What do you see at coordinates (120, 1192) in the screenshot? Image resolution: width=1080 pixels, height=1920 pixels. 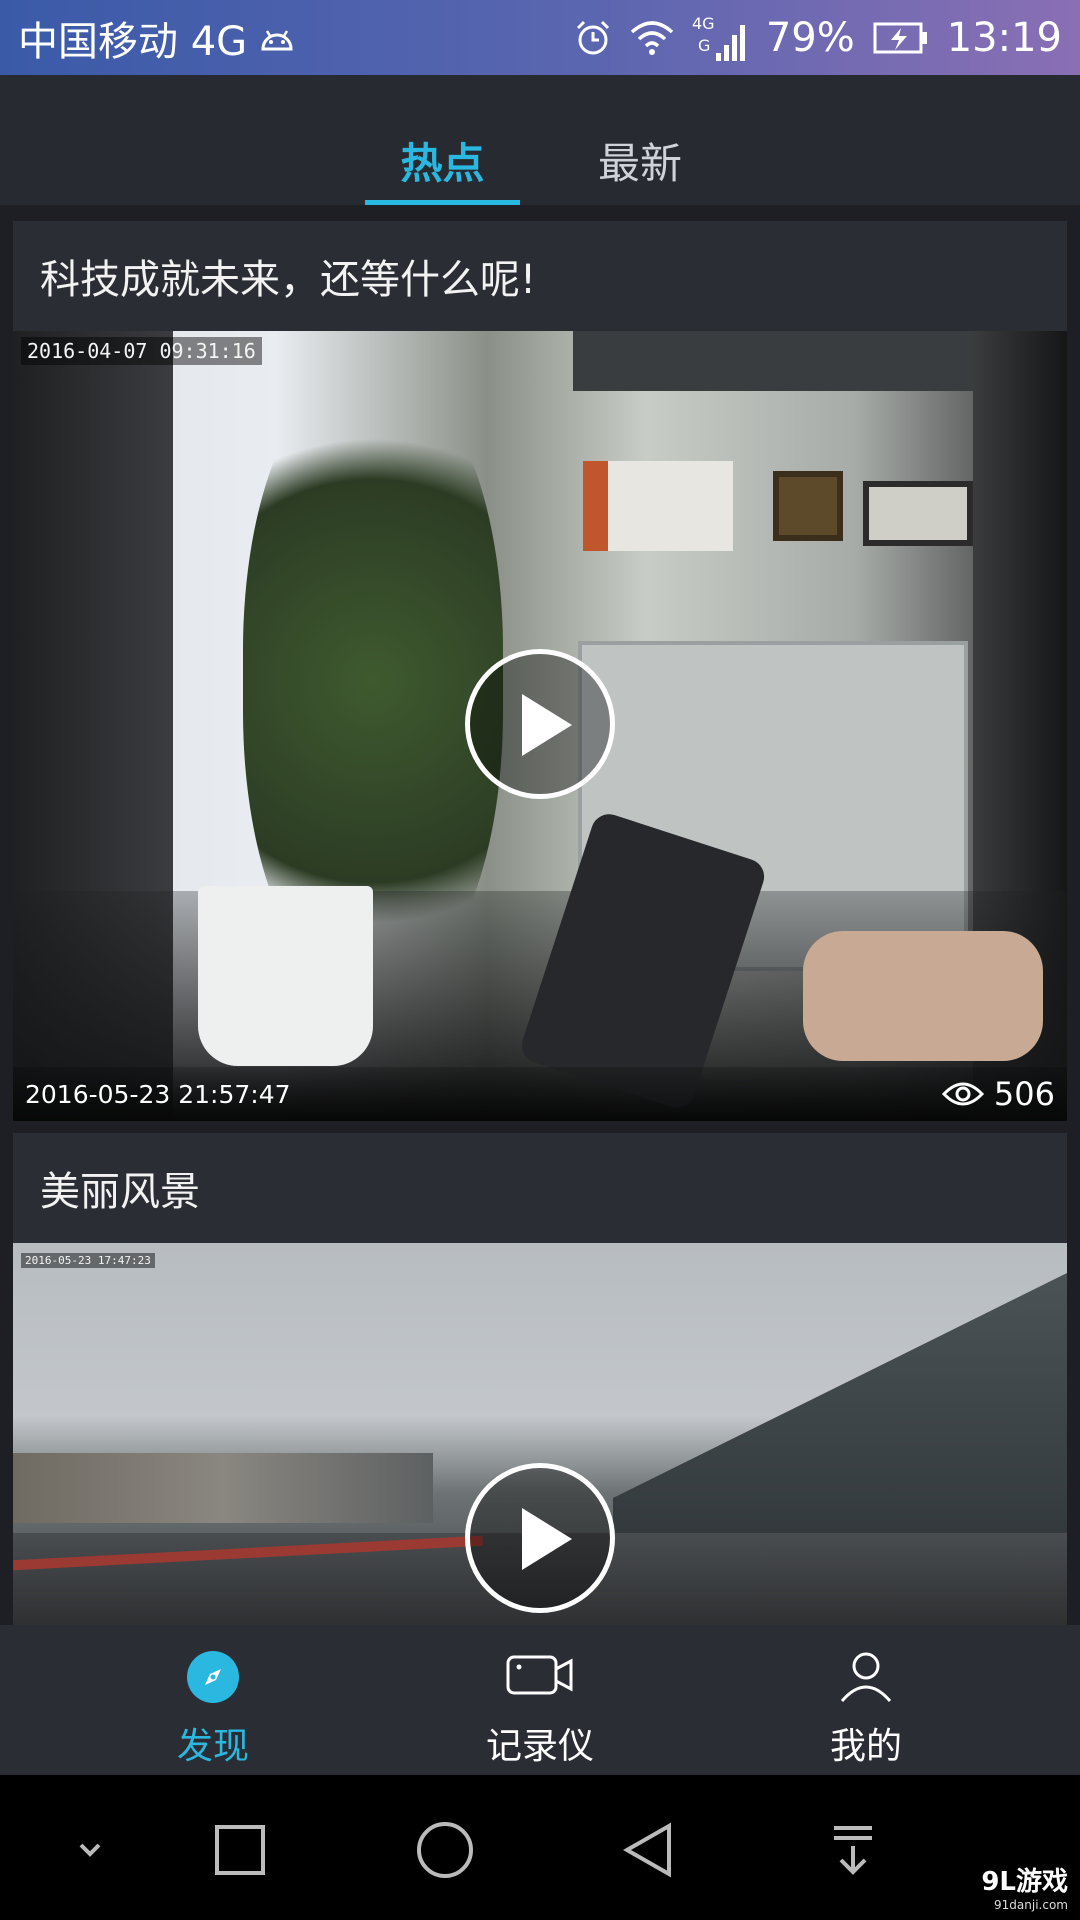 I see `video-title: 美丽风景` at bounding box center [120, 1192].